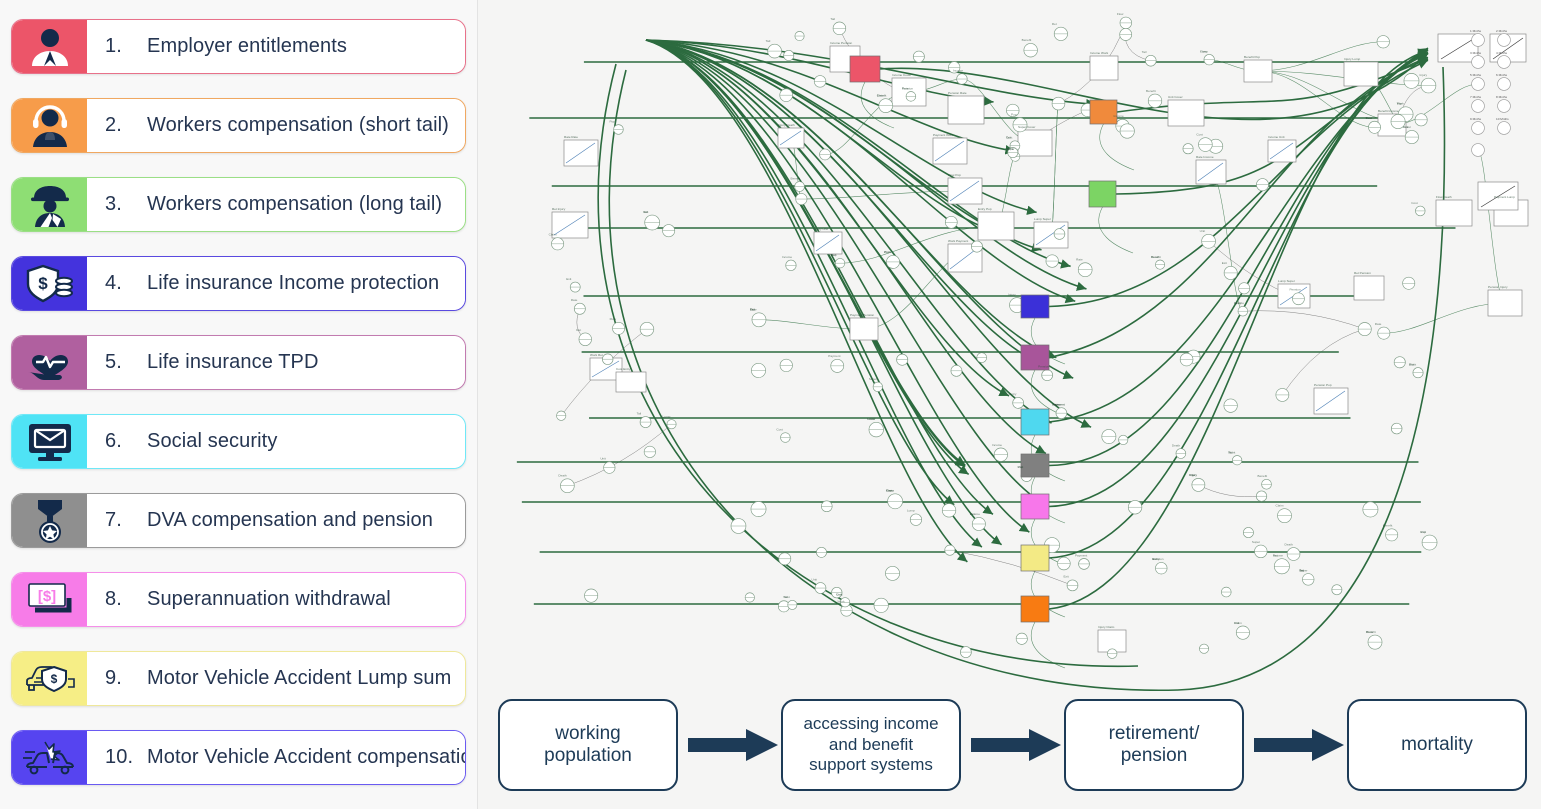 This screenshot has width=1541, height=809. Describe the element at coordinates (1437, 745) in the screenshot. I see `flow-step-4: mortality` at that location.